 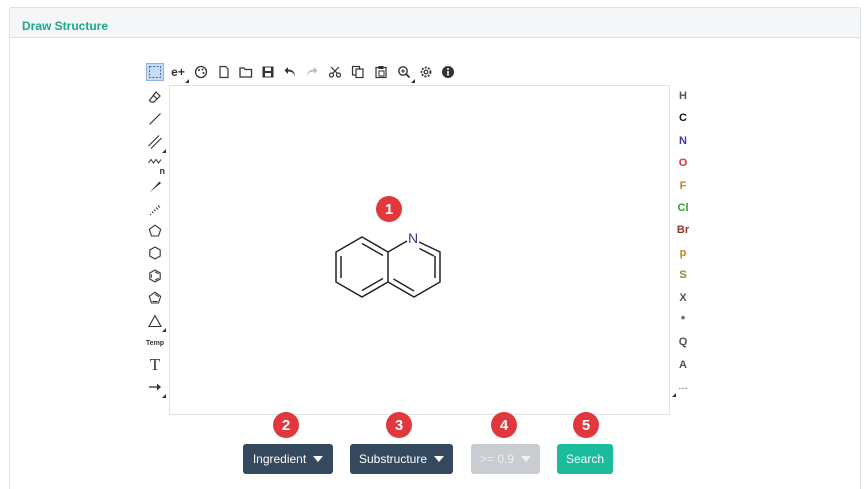 I want to click on atom-br: Br, so click(x=683, y=230).